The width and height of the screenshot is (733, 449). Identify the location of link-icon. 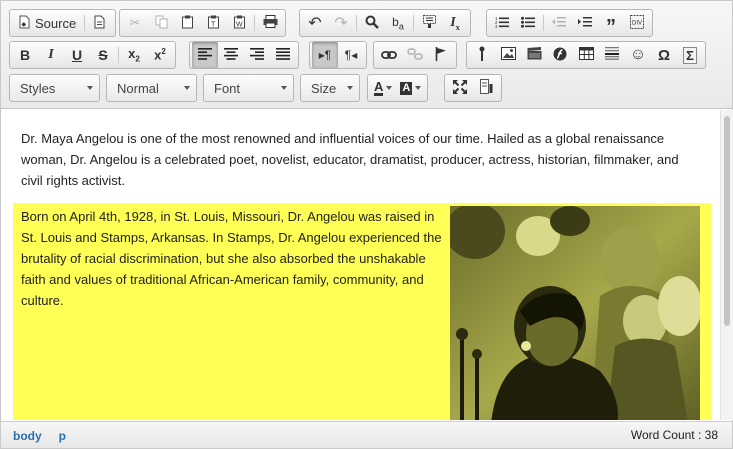
(389, 55).